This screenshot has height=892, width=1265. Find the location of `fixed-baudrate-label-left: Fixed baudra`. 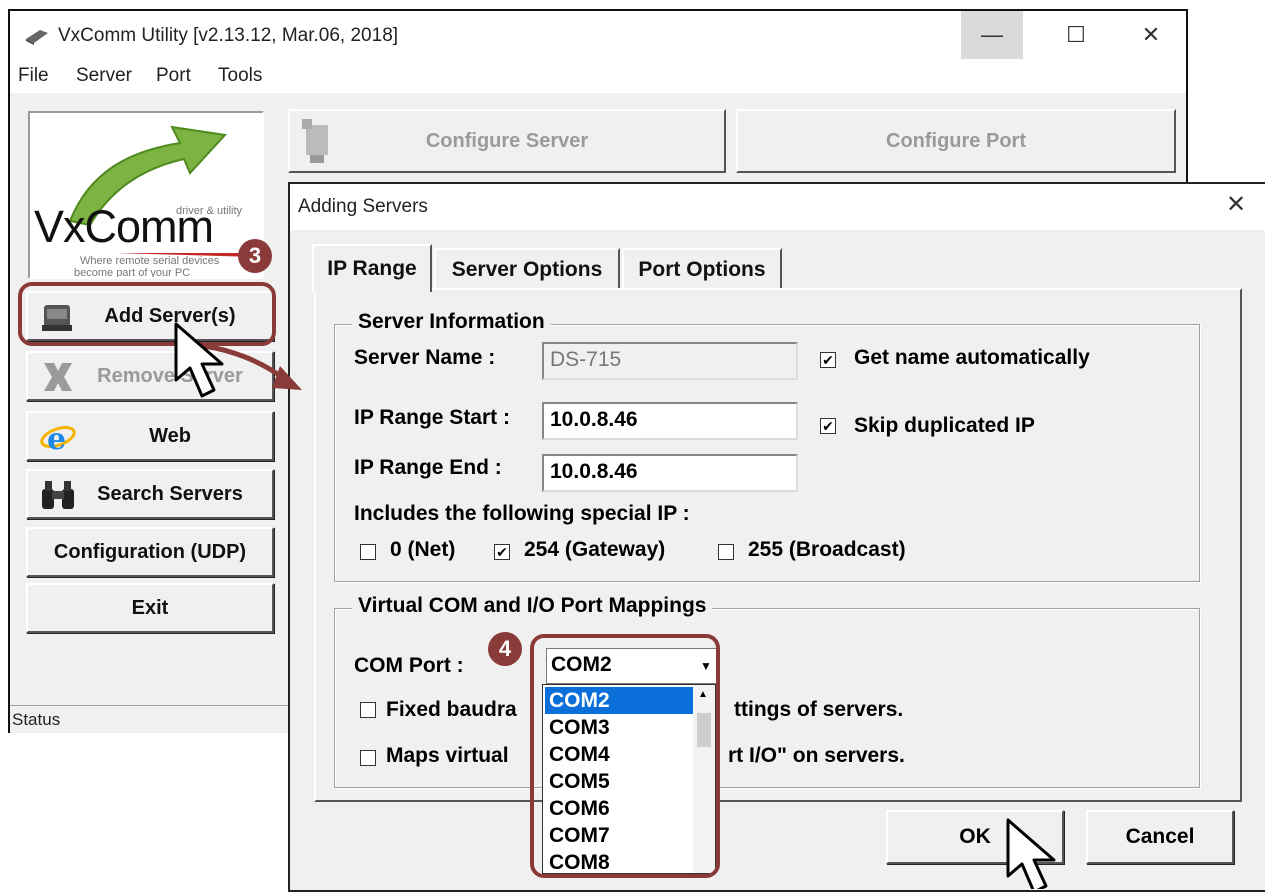

fixed-baudrate-label-left: Fixed baudra is located at coordinates (451, 709).